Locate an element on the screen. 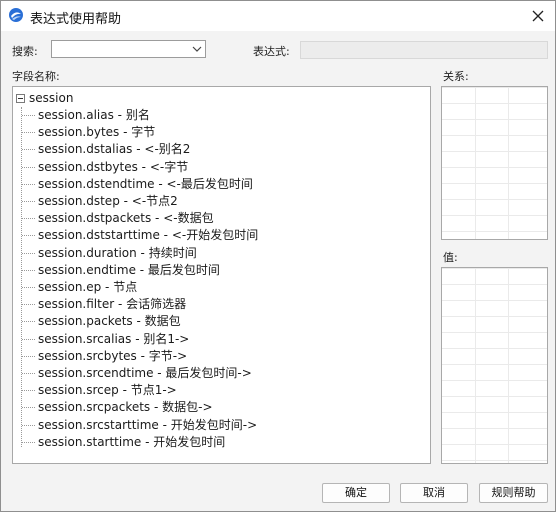 This screenshot has height=512, width=556. tree-item: session.duration - 持续时间 is located at coordinates (109, 253).